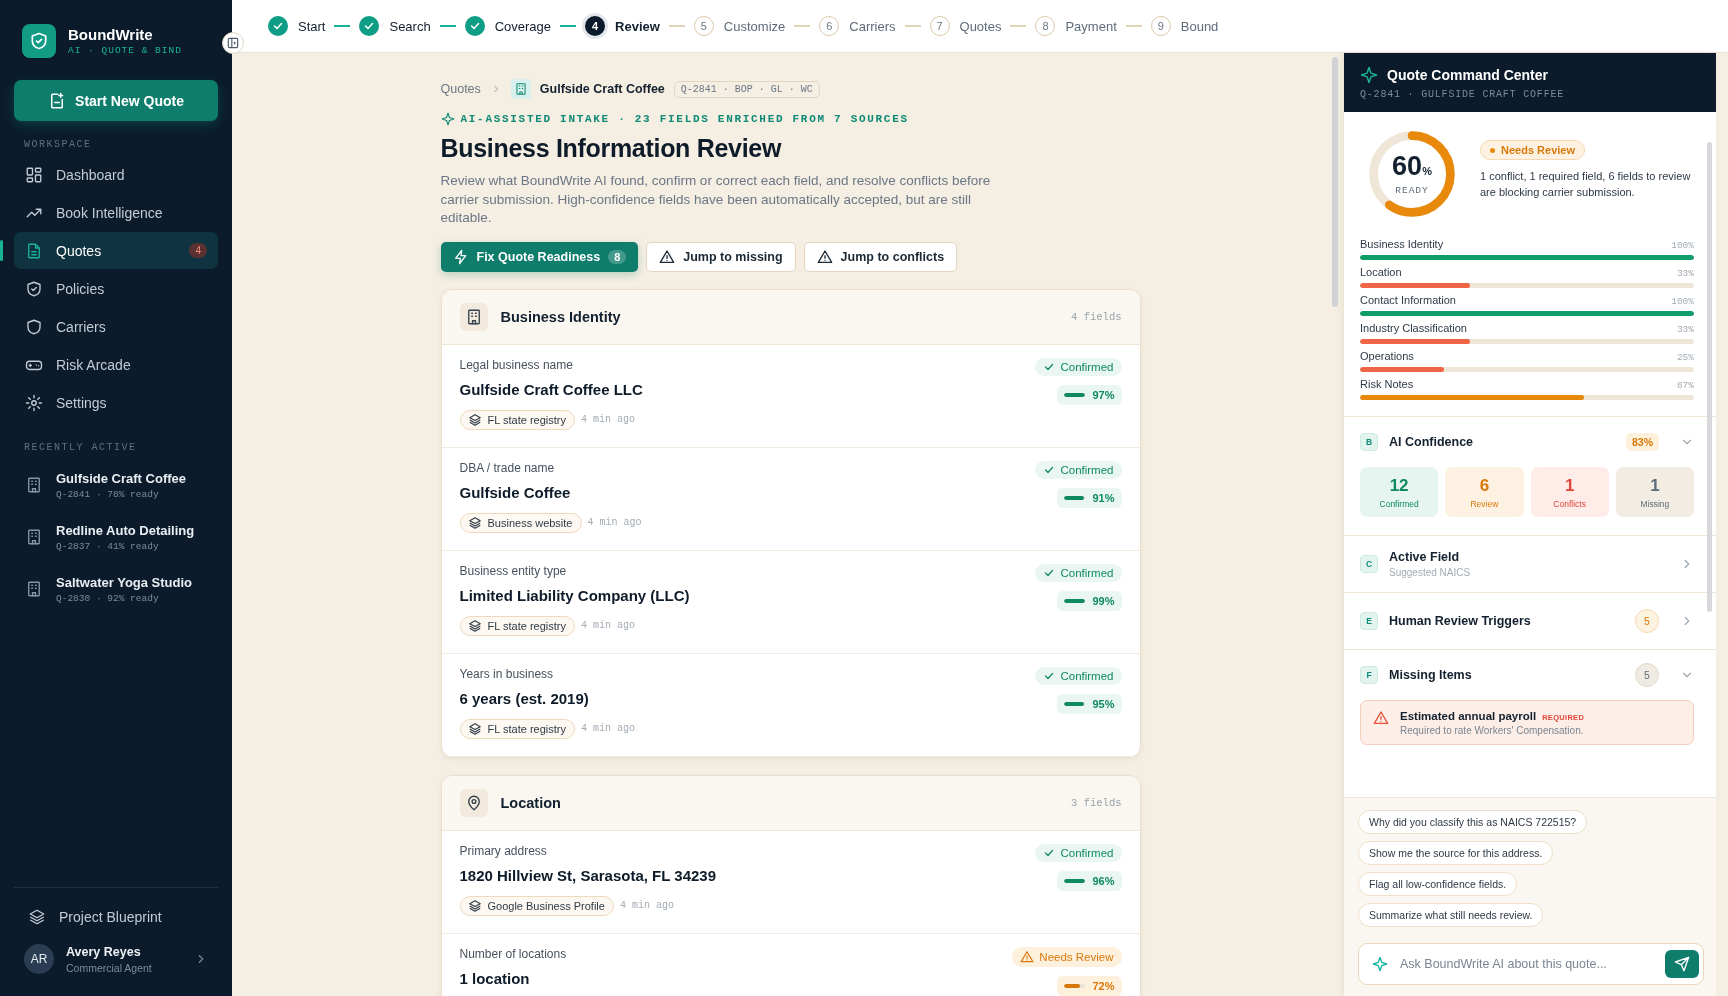 The height and width of the screenshot is (996, 1728). I want to click on step: 4 Review, so click(622, 26).